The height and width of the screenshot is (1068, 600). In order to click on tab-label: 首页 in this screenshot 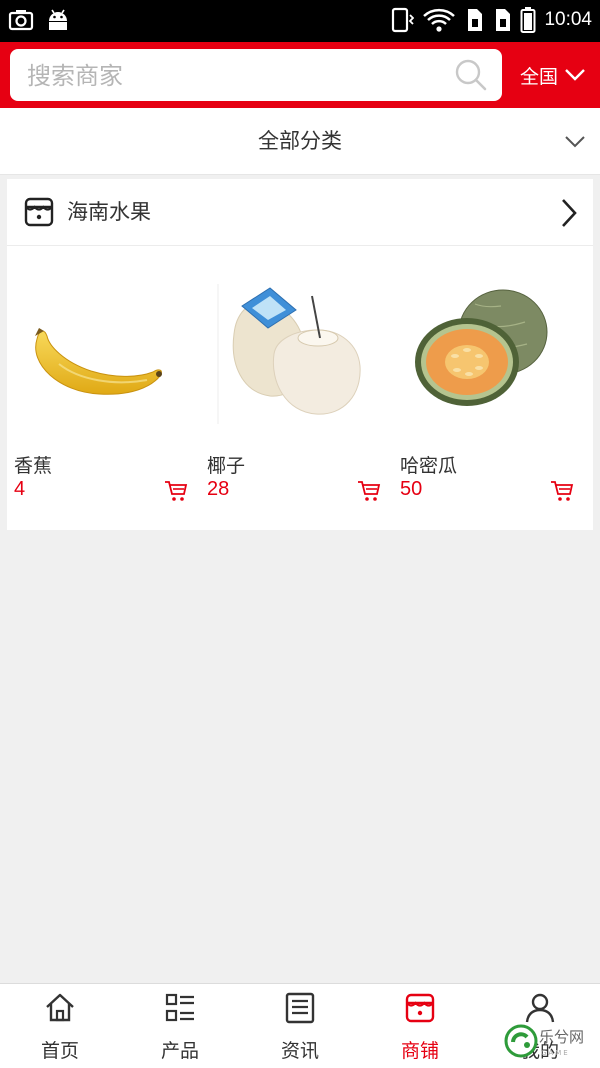, I will do `click(59, 1051)`.